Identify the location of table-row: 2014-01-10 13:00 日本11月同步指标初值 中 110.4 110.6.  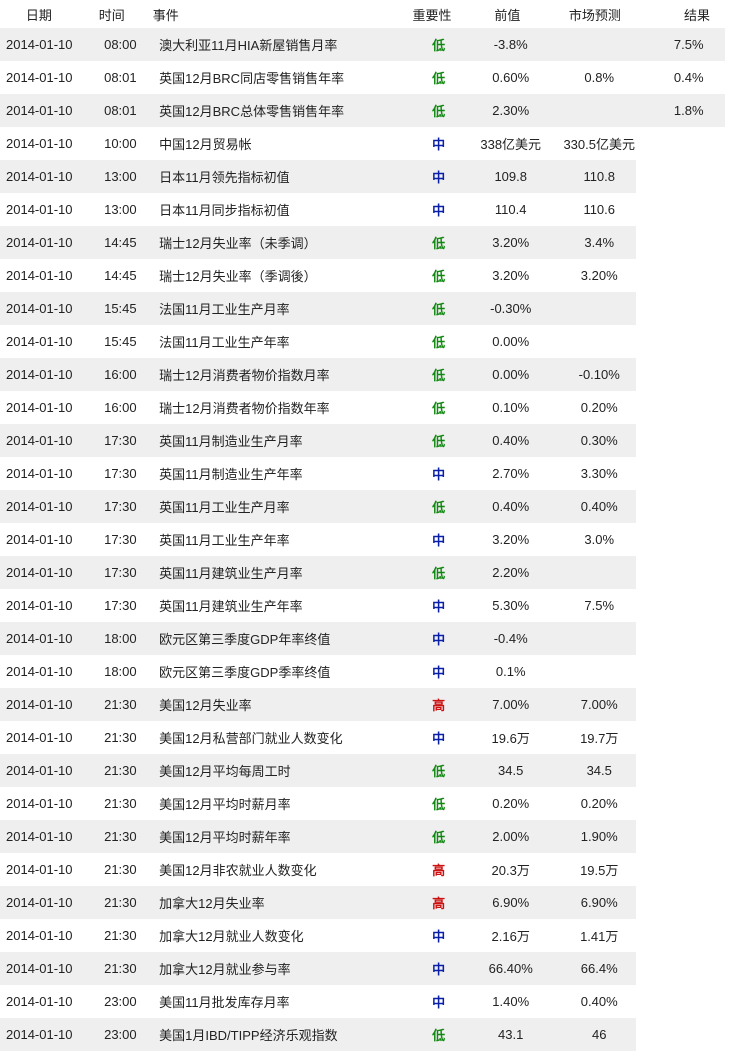
(365, 209).